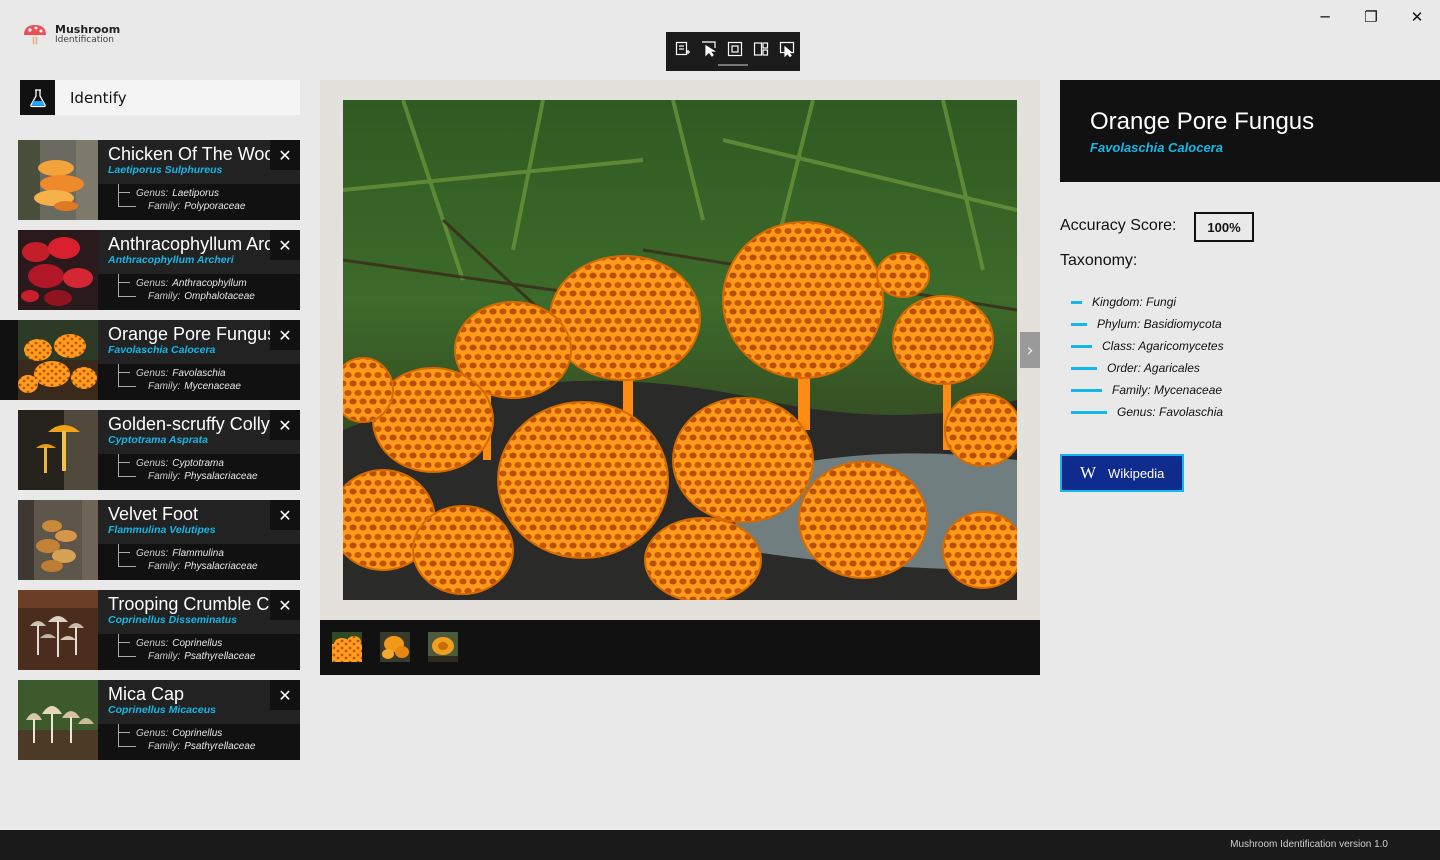 The width and height of the screenshot is (1440, 860). Describe the element at coordinates (85, 40) in the screenshot. I see `app-subtitle: Identification` at that location.